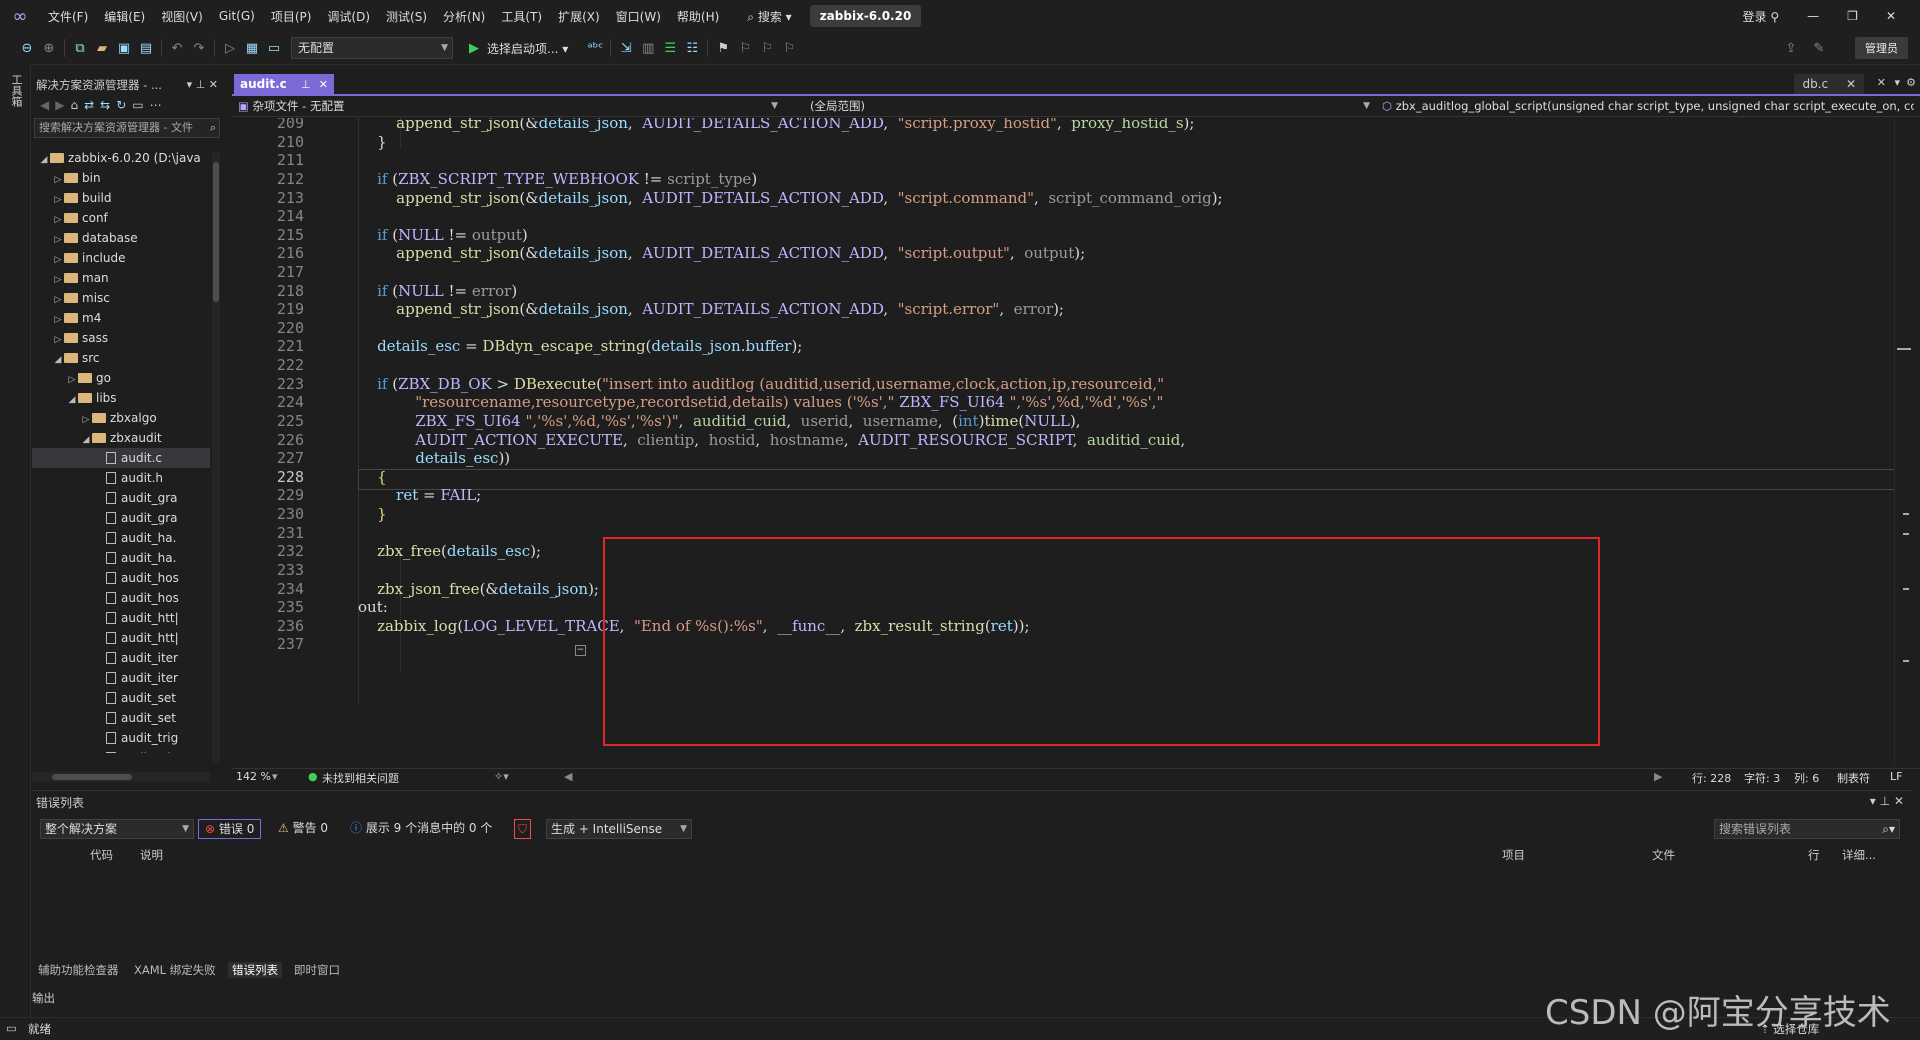 The height and width of the screenshot is (1040, 1920). Describe the element at coordinates (80, 48) in the screenshot. I see `new-project-icon: ⧉` at that location.